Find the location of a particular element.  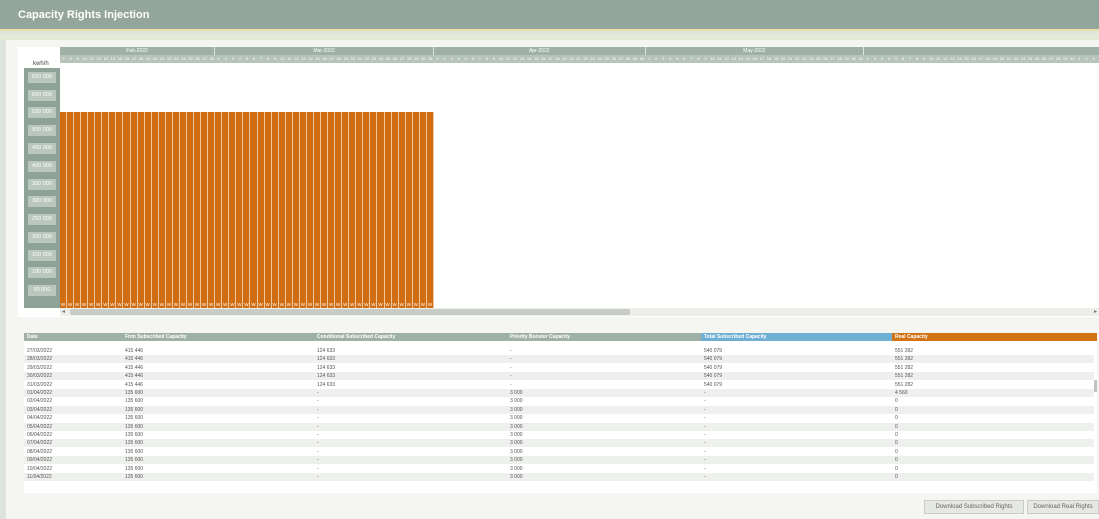

download-subscribed-rights-button: Download Subscribed Rights is located at coordinates (974, 507).